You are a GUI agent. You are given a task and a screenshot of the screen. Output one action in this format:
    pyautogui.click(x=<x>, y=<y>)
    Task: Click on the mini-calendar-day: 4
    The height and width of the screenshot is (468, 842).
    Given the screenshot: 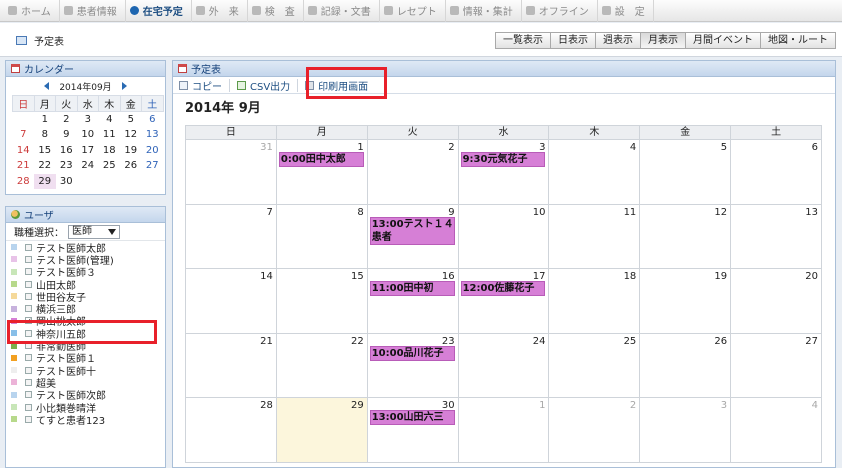 What is the action you would take?
    pyautogui.click(x=110, y=120)
    